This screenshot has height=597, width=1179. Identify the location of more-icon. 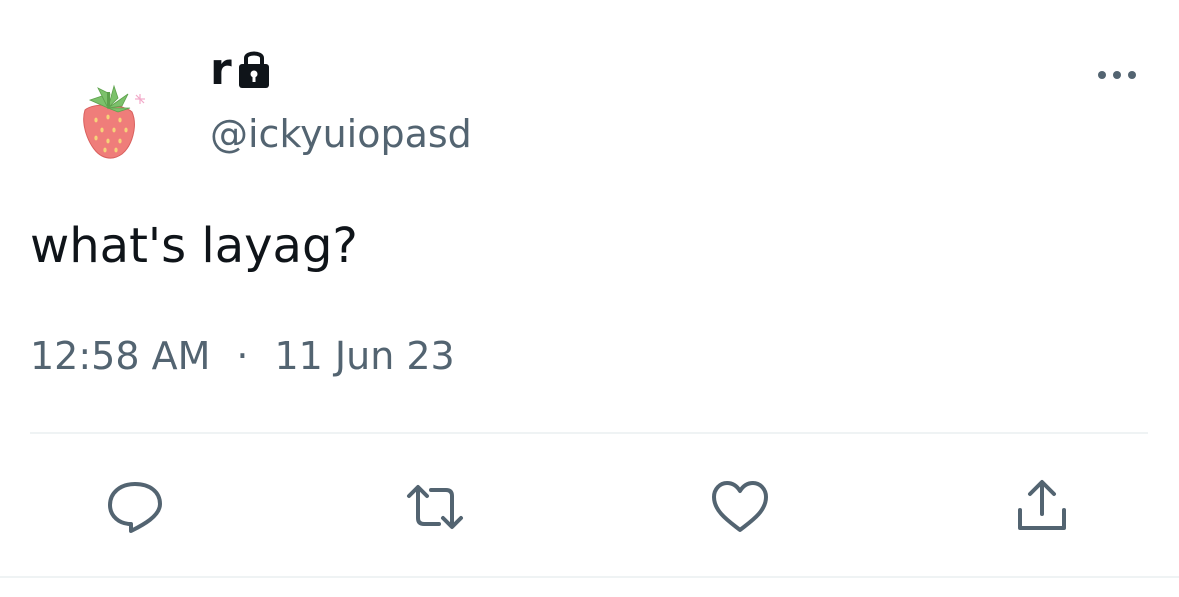
(1117, 75).